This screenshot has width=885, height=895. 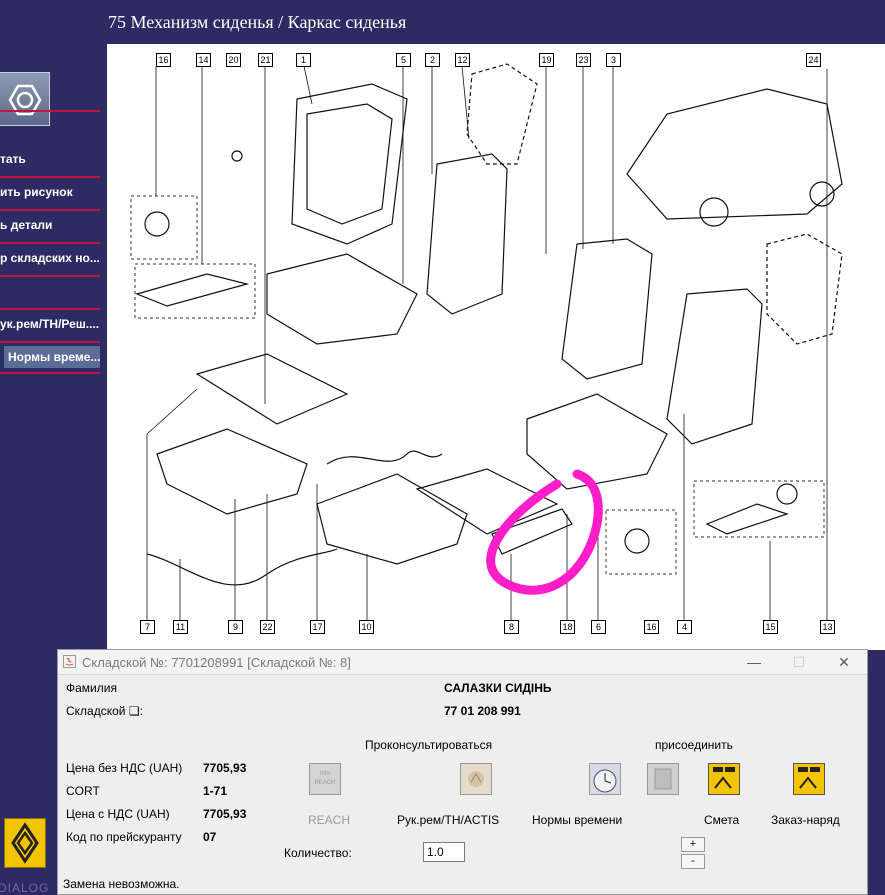 I want to click on callout-18: 18, so click(x=567, y=627).